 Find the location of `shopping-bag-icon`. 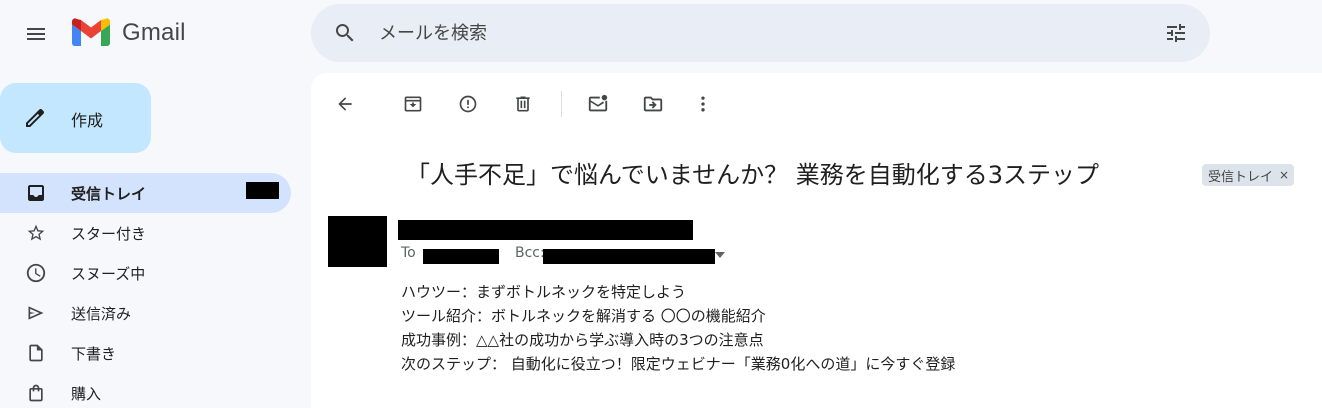

shopping-bag-icon is located at coordinates (36, 393).